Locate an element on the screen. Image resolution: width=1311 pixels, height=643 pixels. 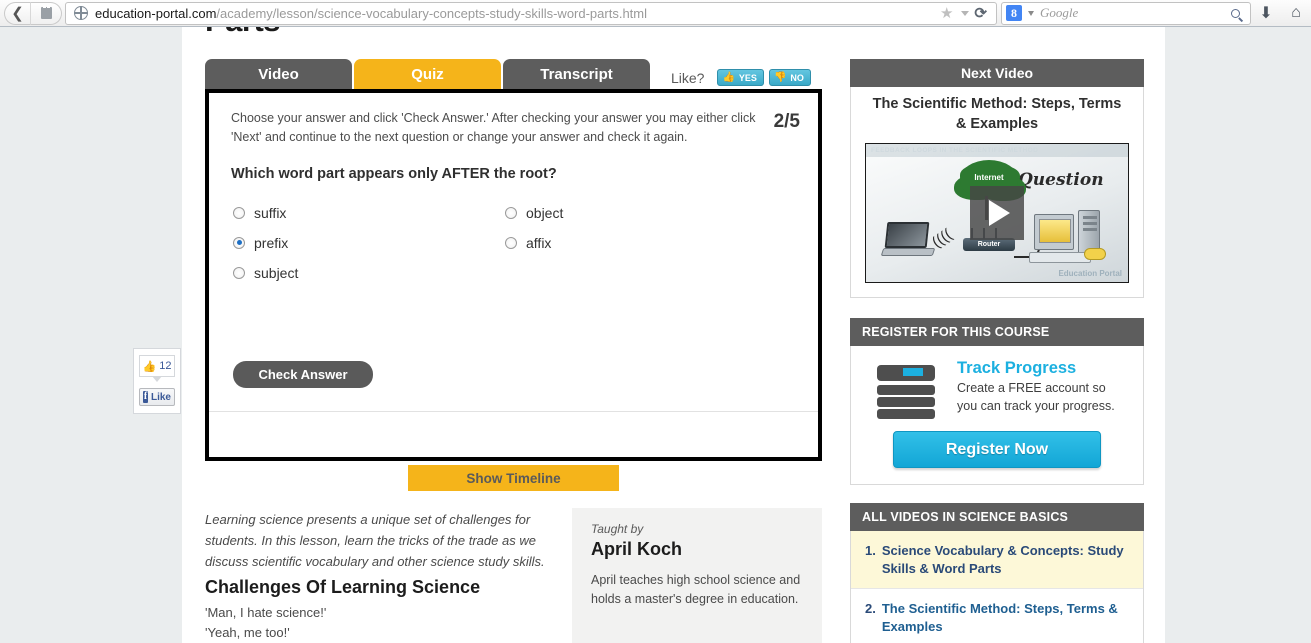
lesson-paragraph-line-1: 'Man, I hate science!' is located at coordinates (266, 612).